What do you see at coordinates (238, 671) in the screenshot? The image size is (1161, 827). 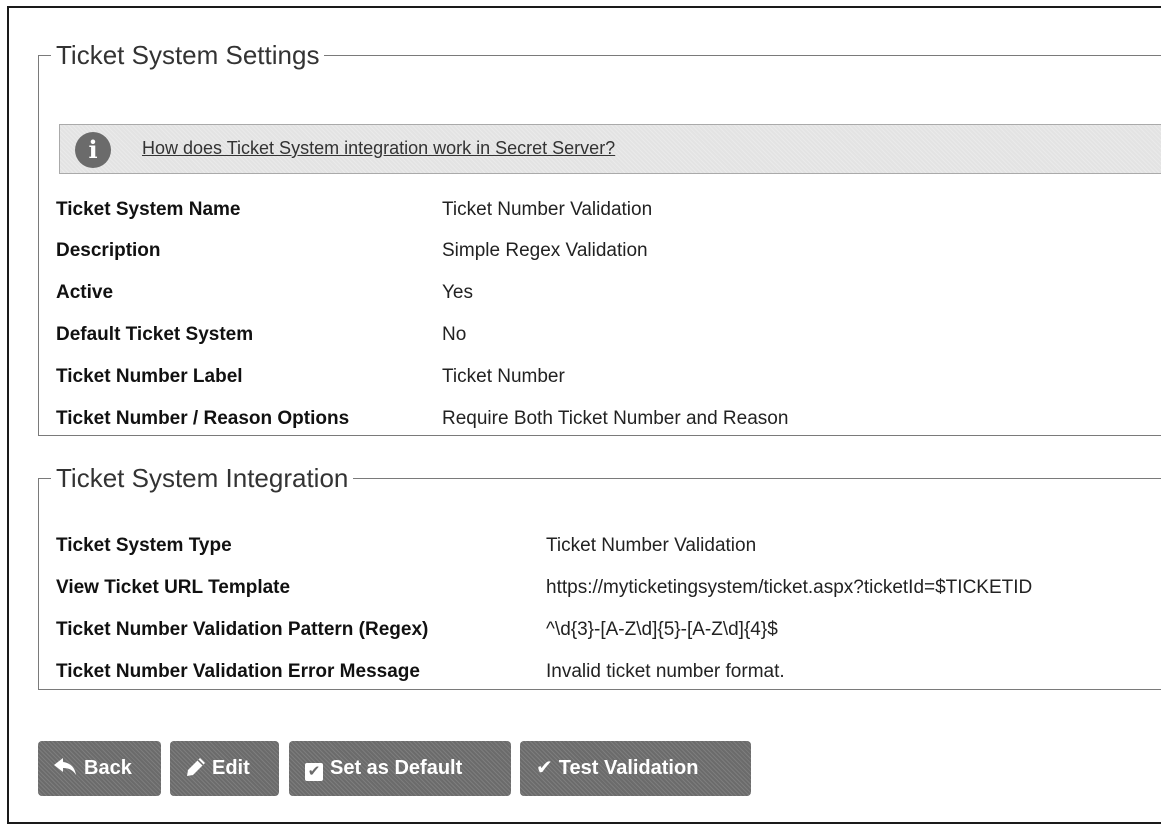 I see `detail-label: Ticket Number Validation Error Message` at bounding box center [238, 671].